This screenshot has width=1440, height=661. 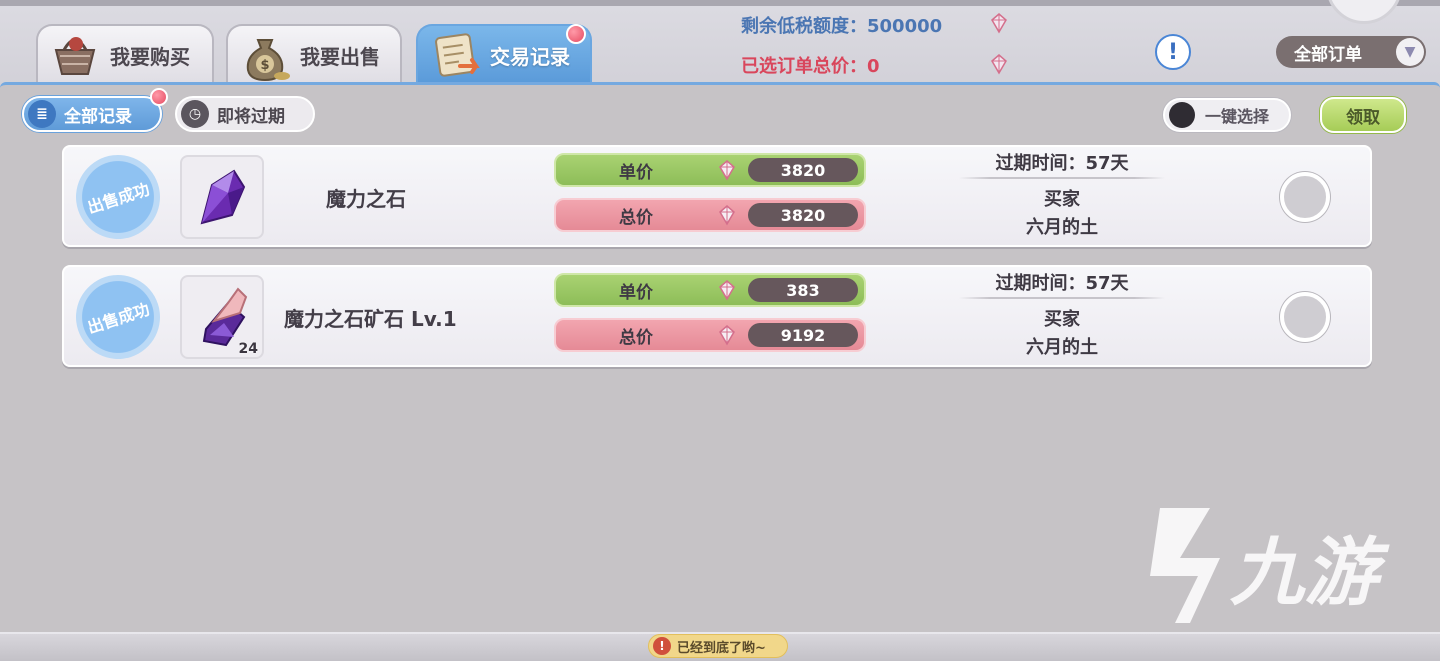 What do you see at coordinates (1328, 54) in the screenshot?
I see `order-filter-value: 全部订单` at bounding box center [1328, 54].